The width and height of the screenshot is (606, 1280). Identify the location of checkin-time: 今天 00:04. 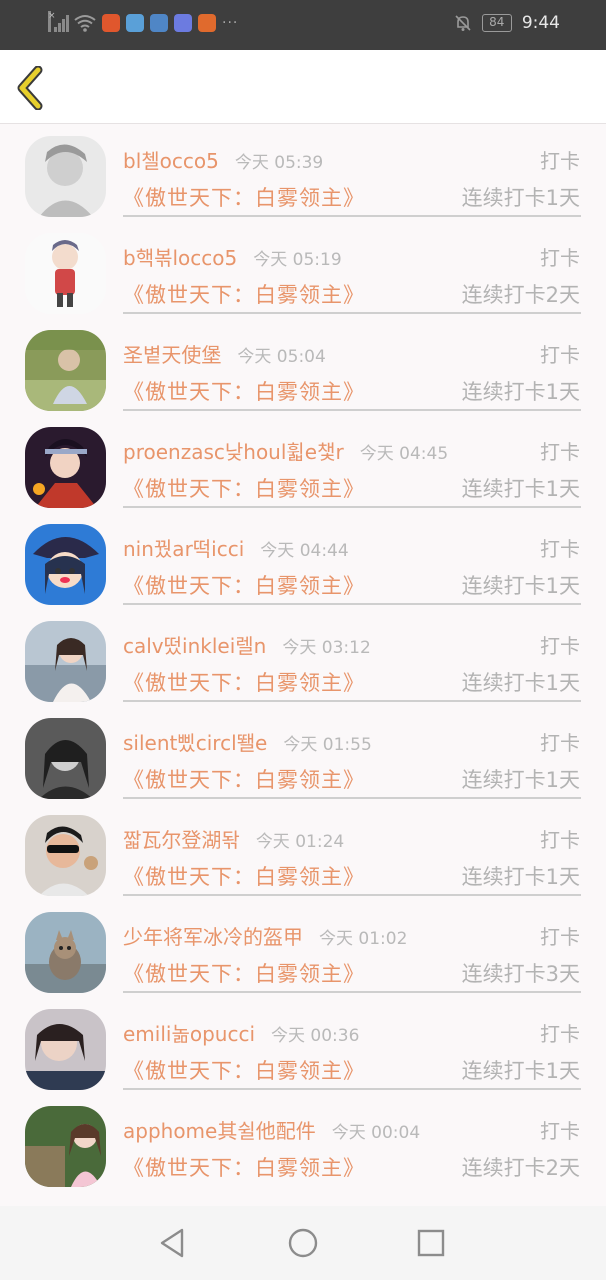
(376, 1133).